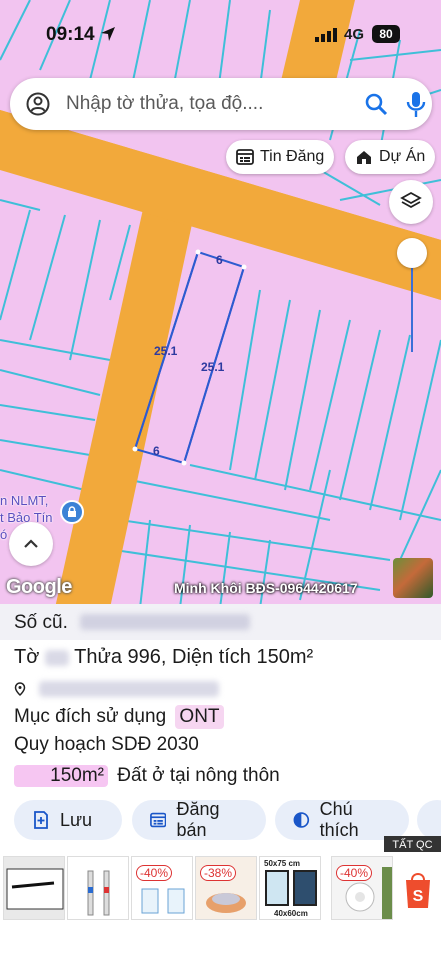 The height and width of the screenshot is (960, 441). I want to click on sheet-prefix: Tờ, so click(27, 657).